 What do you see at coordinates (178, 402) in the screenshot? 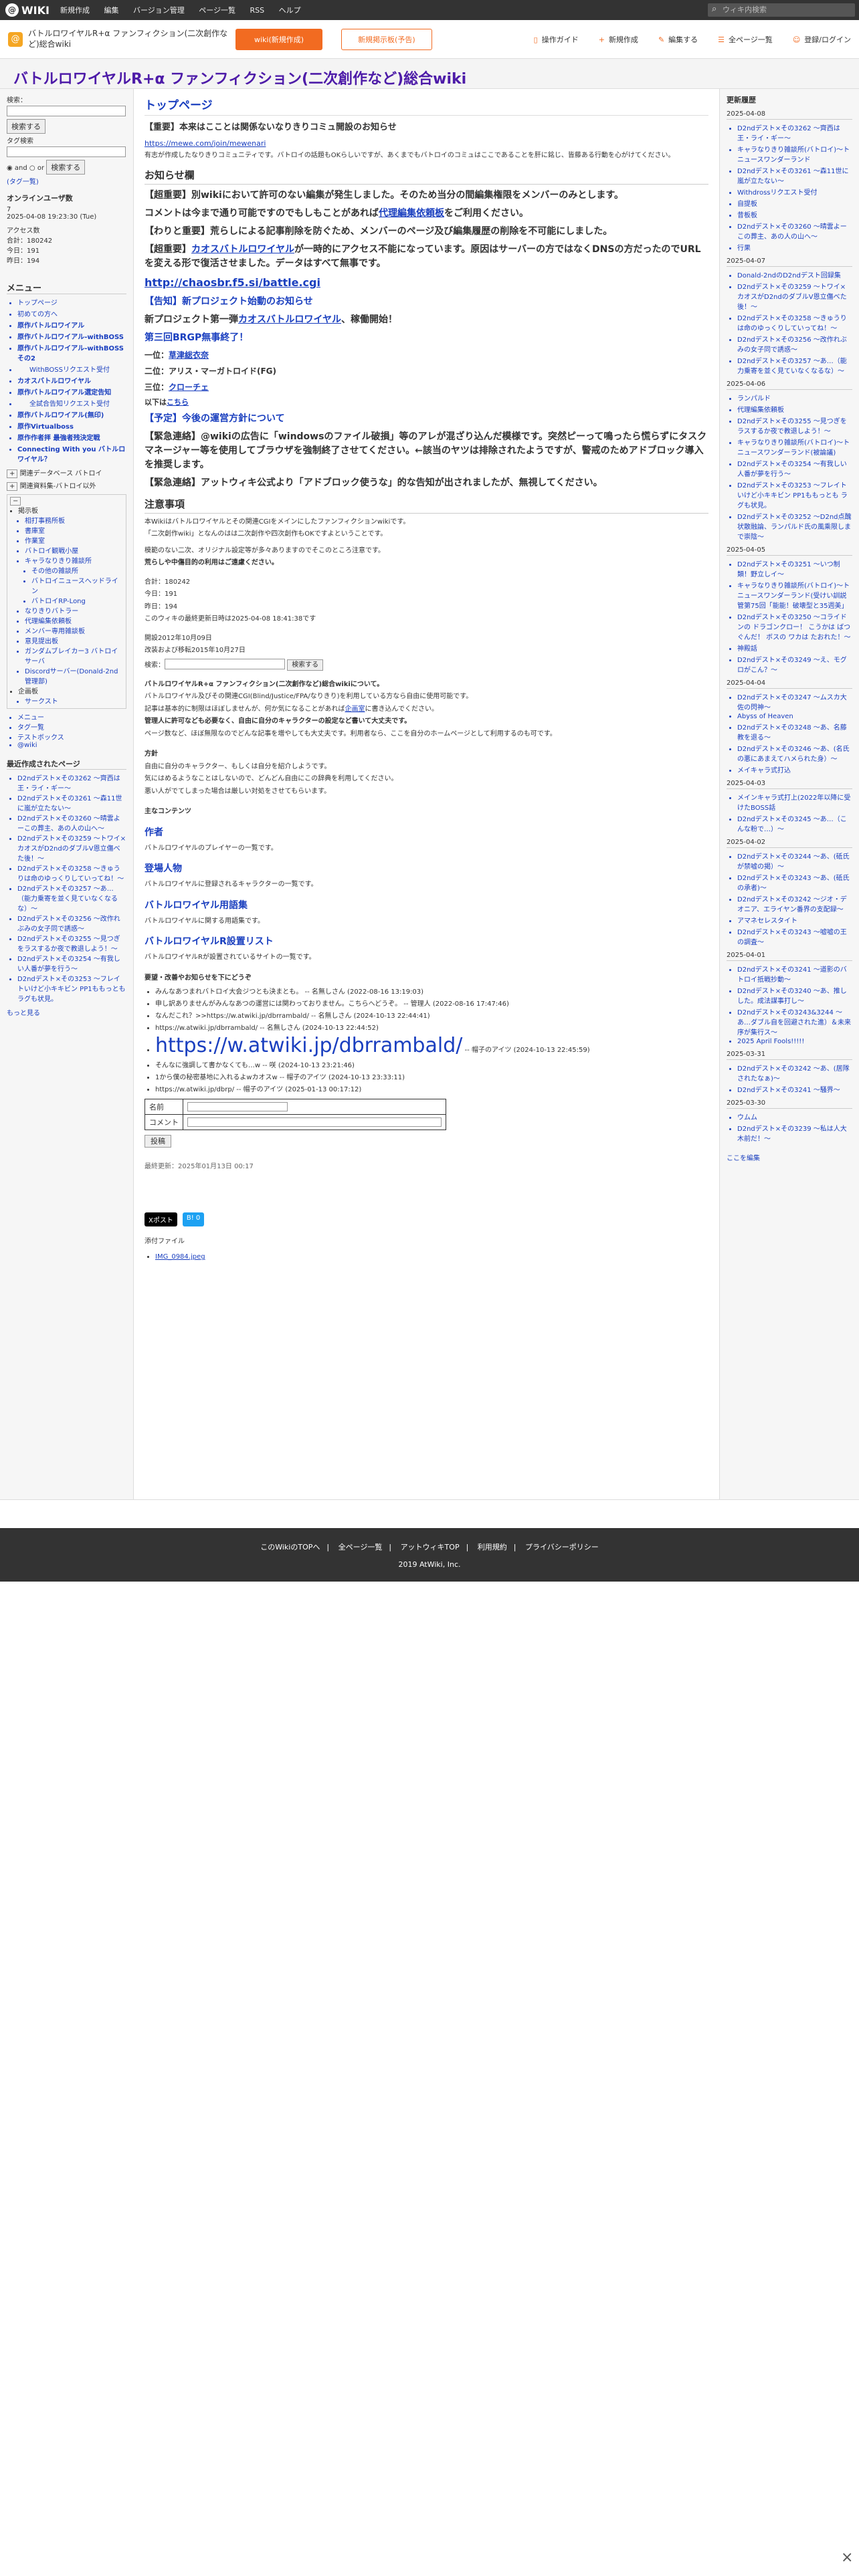
I see `more-link: こちら` at bounding box center [178, 402].